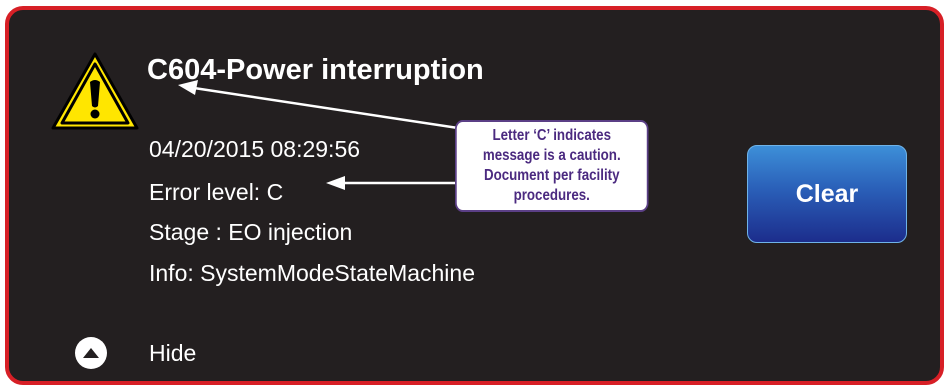 This screenshot has width=947, height=387. Describe the element at coordinates (95, 91) in the screenshot. I see `warning-triangle-icon` at that location.